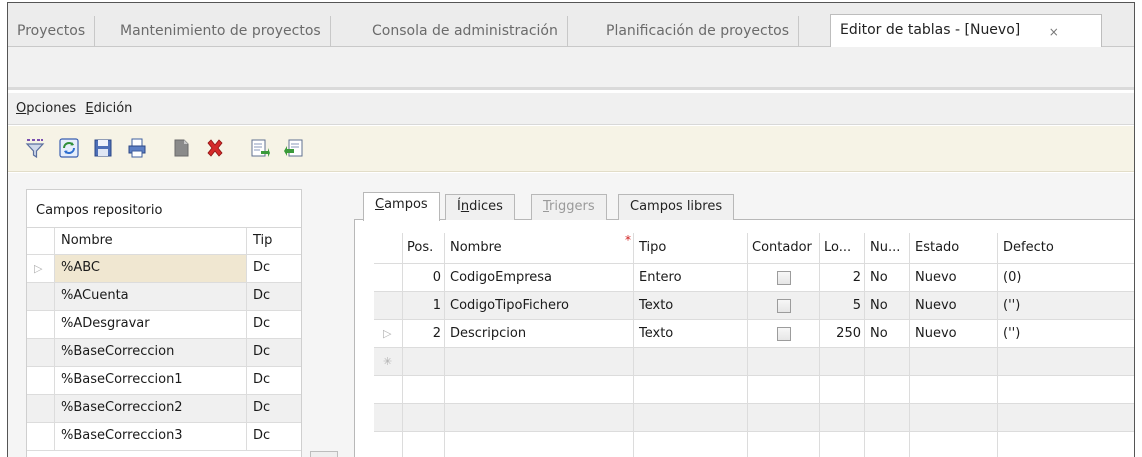 This screenshot has height=457, width=1142. I want to click on field-name: %BaseCorreccion, so click(151, 352).